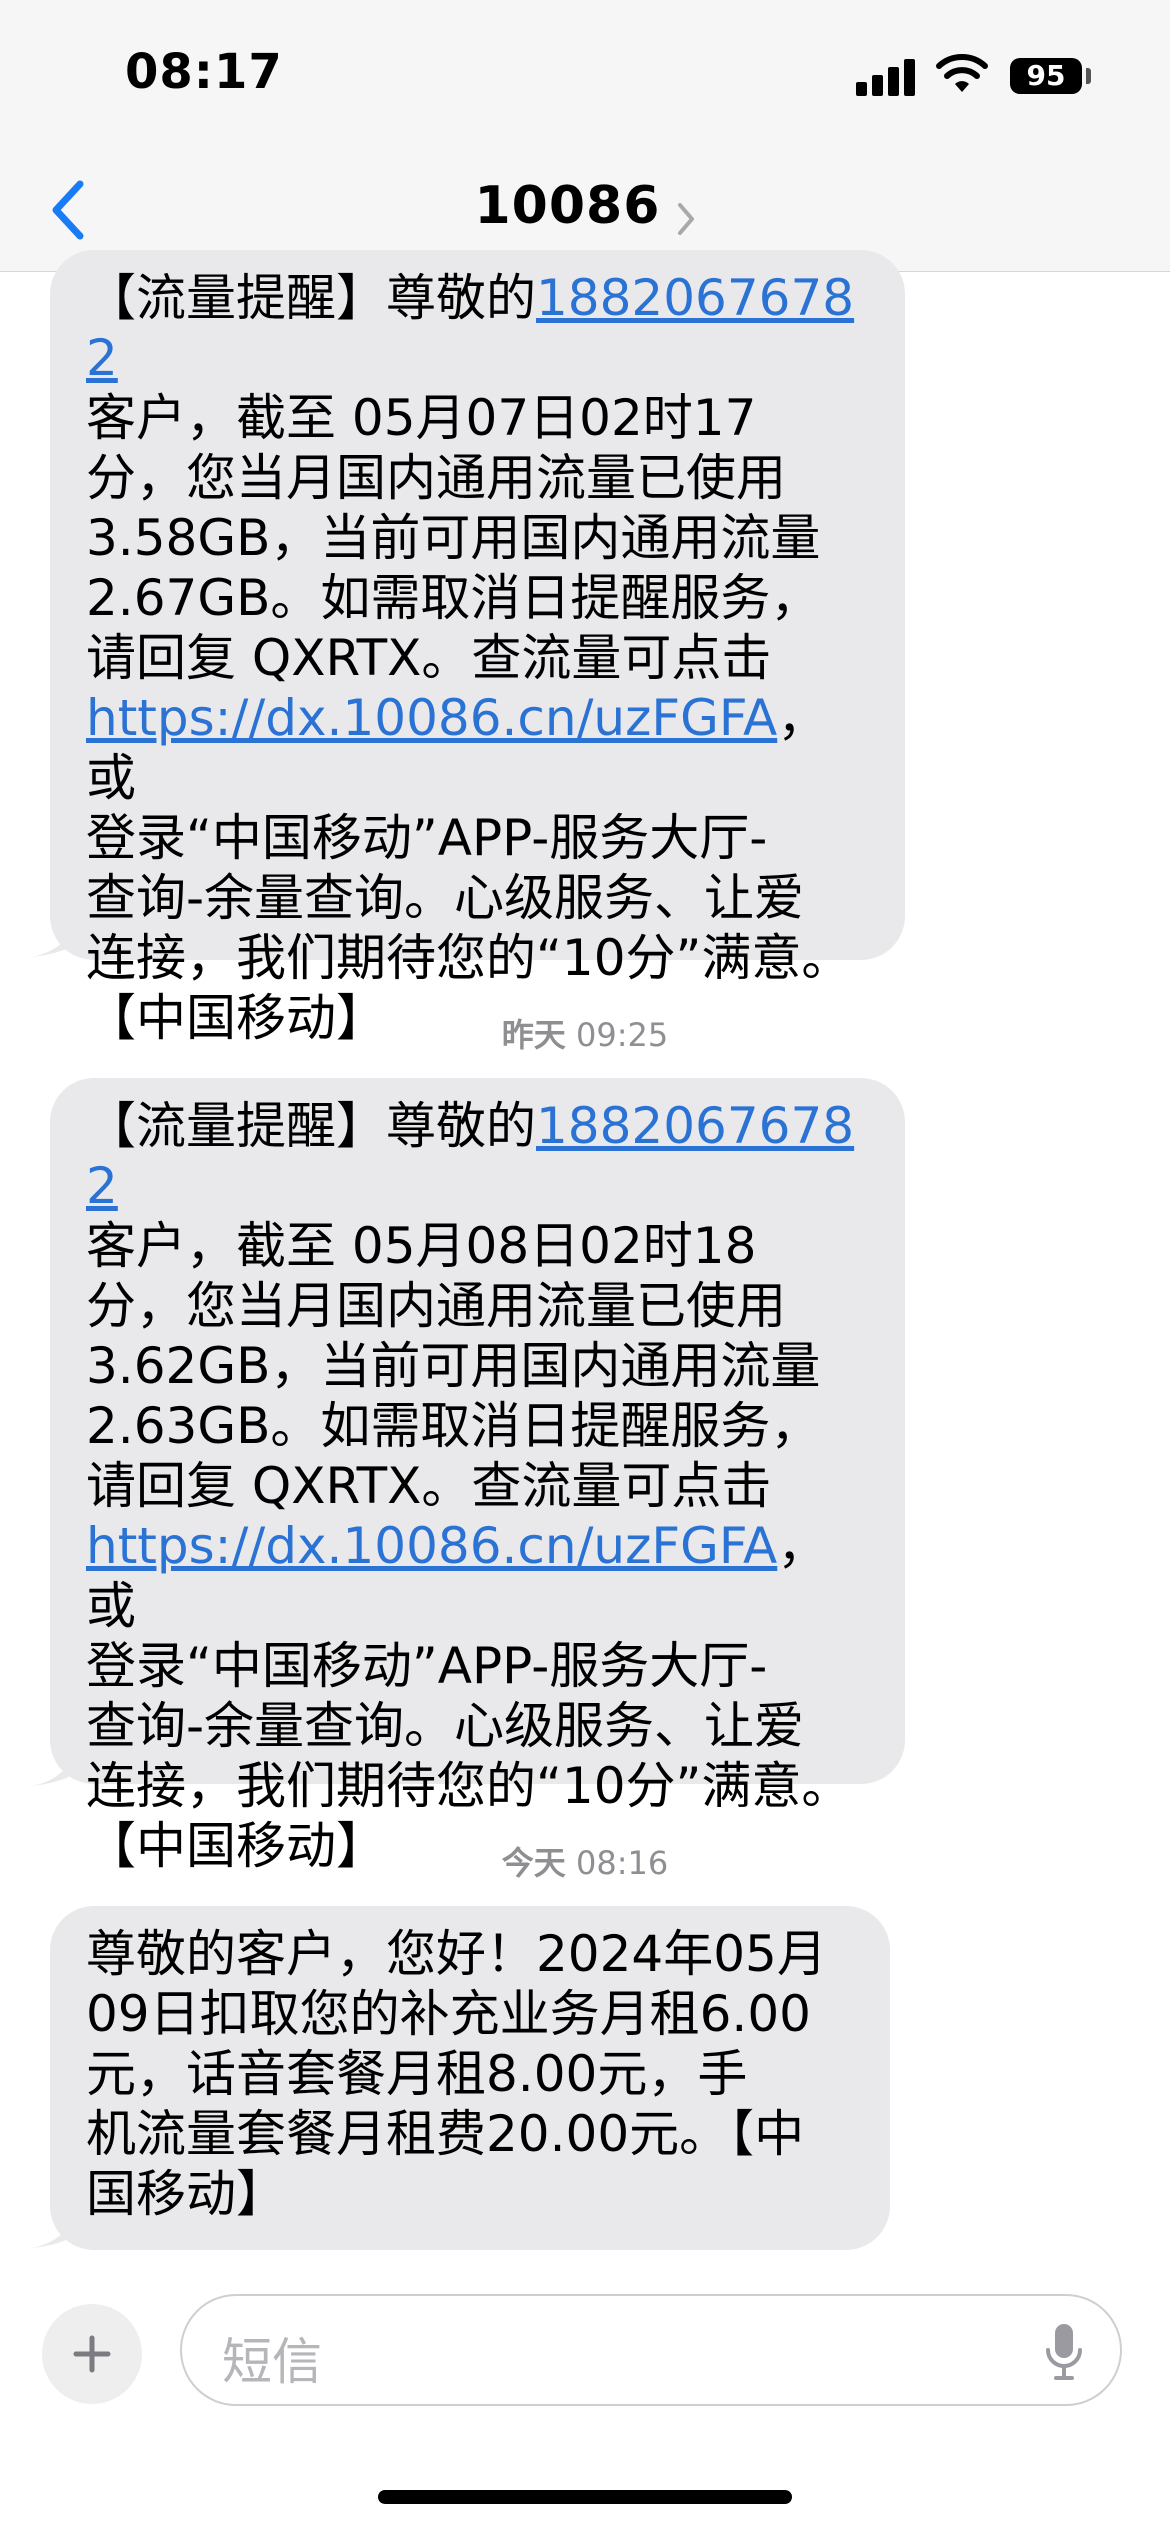  Describe the element at coordinates (272, 2362) in the screenshot. I see `message-input-placeholder: 短信` at that location.